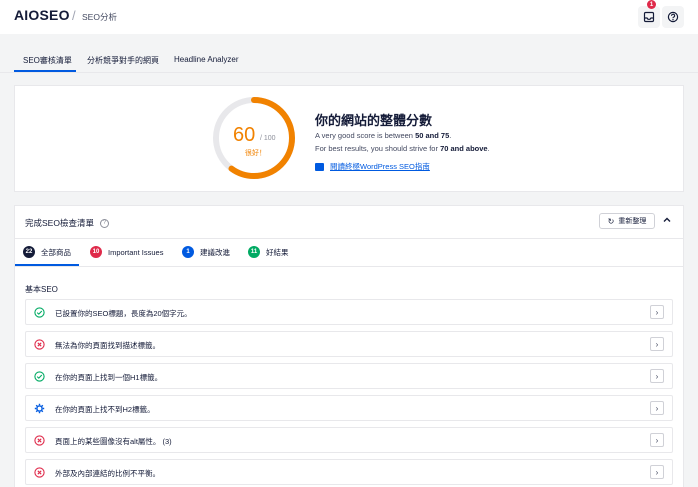  What do you see at coordinates (349, 17) in the screenshot?
I see `top-header-bar: AIO SEO / SEO分析 1` at bounding box center [349, 17].